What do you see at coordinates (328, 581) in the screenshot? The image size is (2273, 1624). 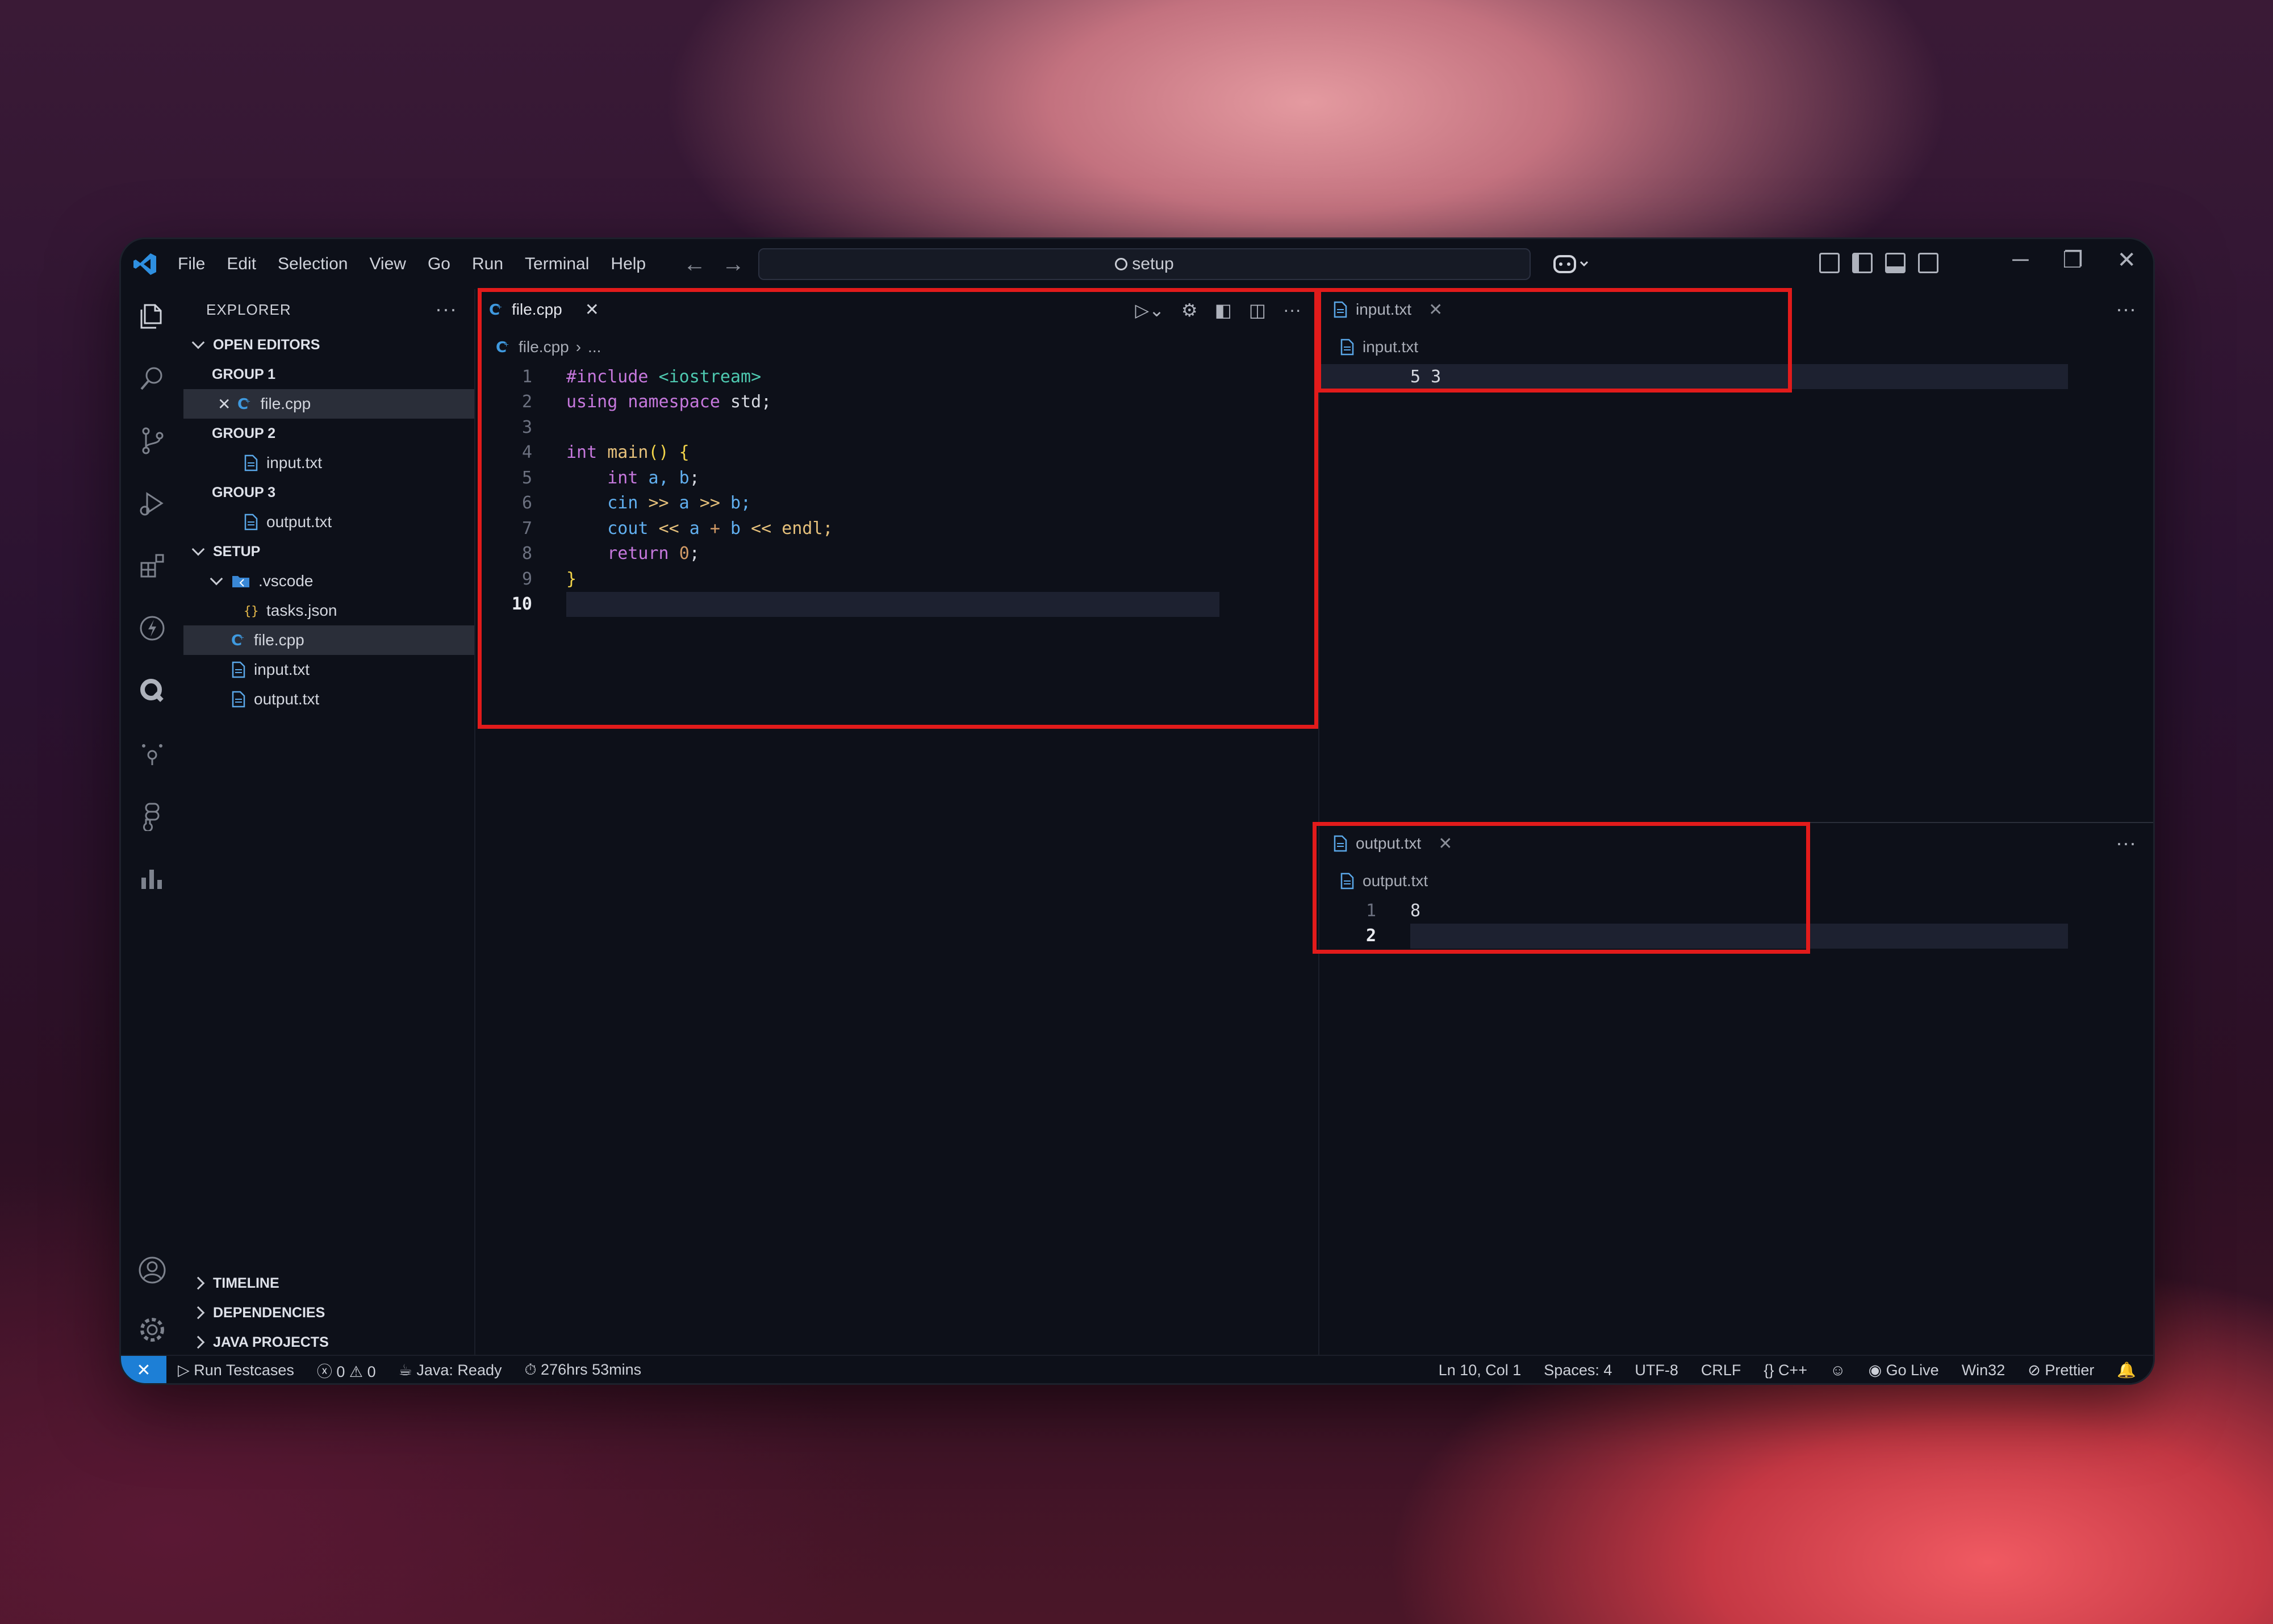 I see `tree-vscode-folder: .vscode` at bounding box center [328, 581].